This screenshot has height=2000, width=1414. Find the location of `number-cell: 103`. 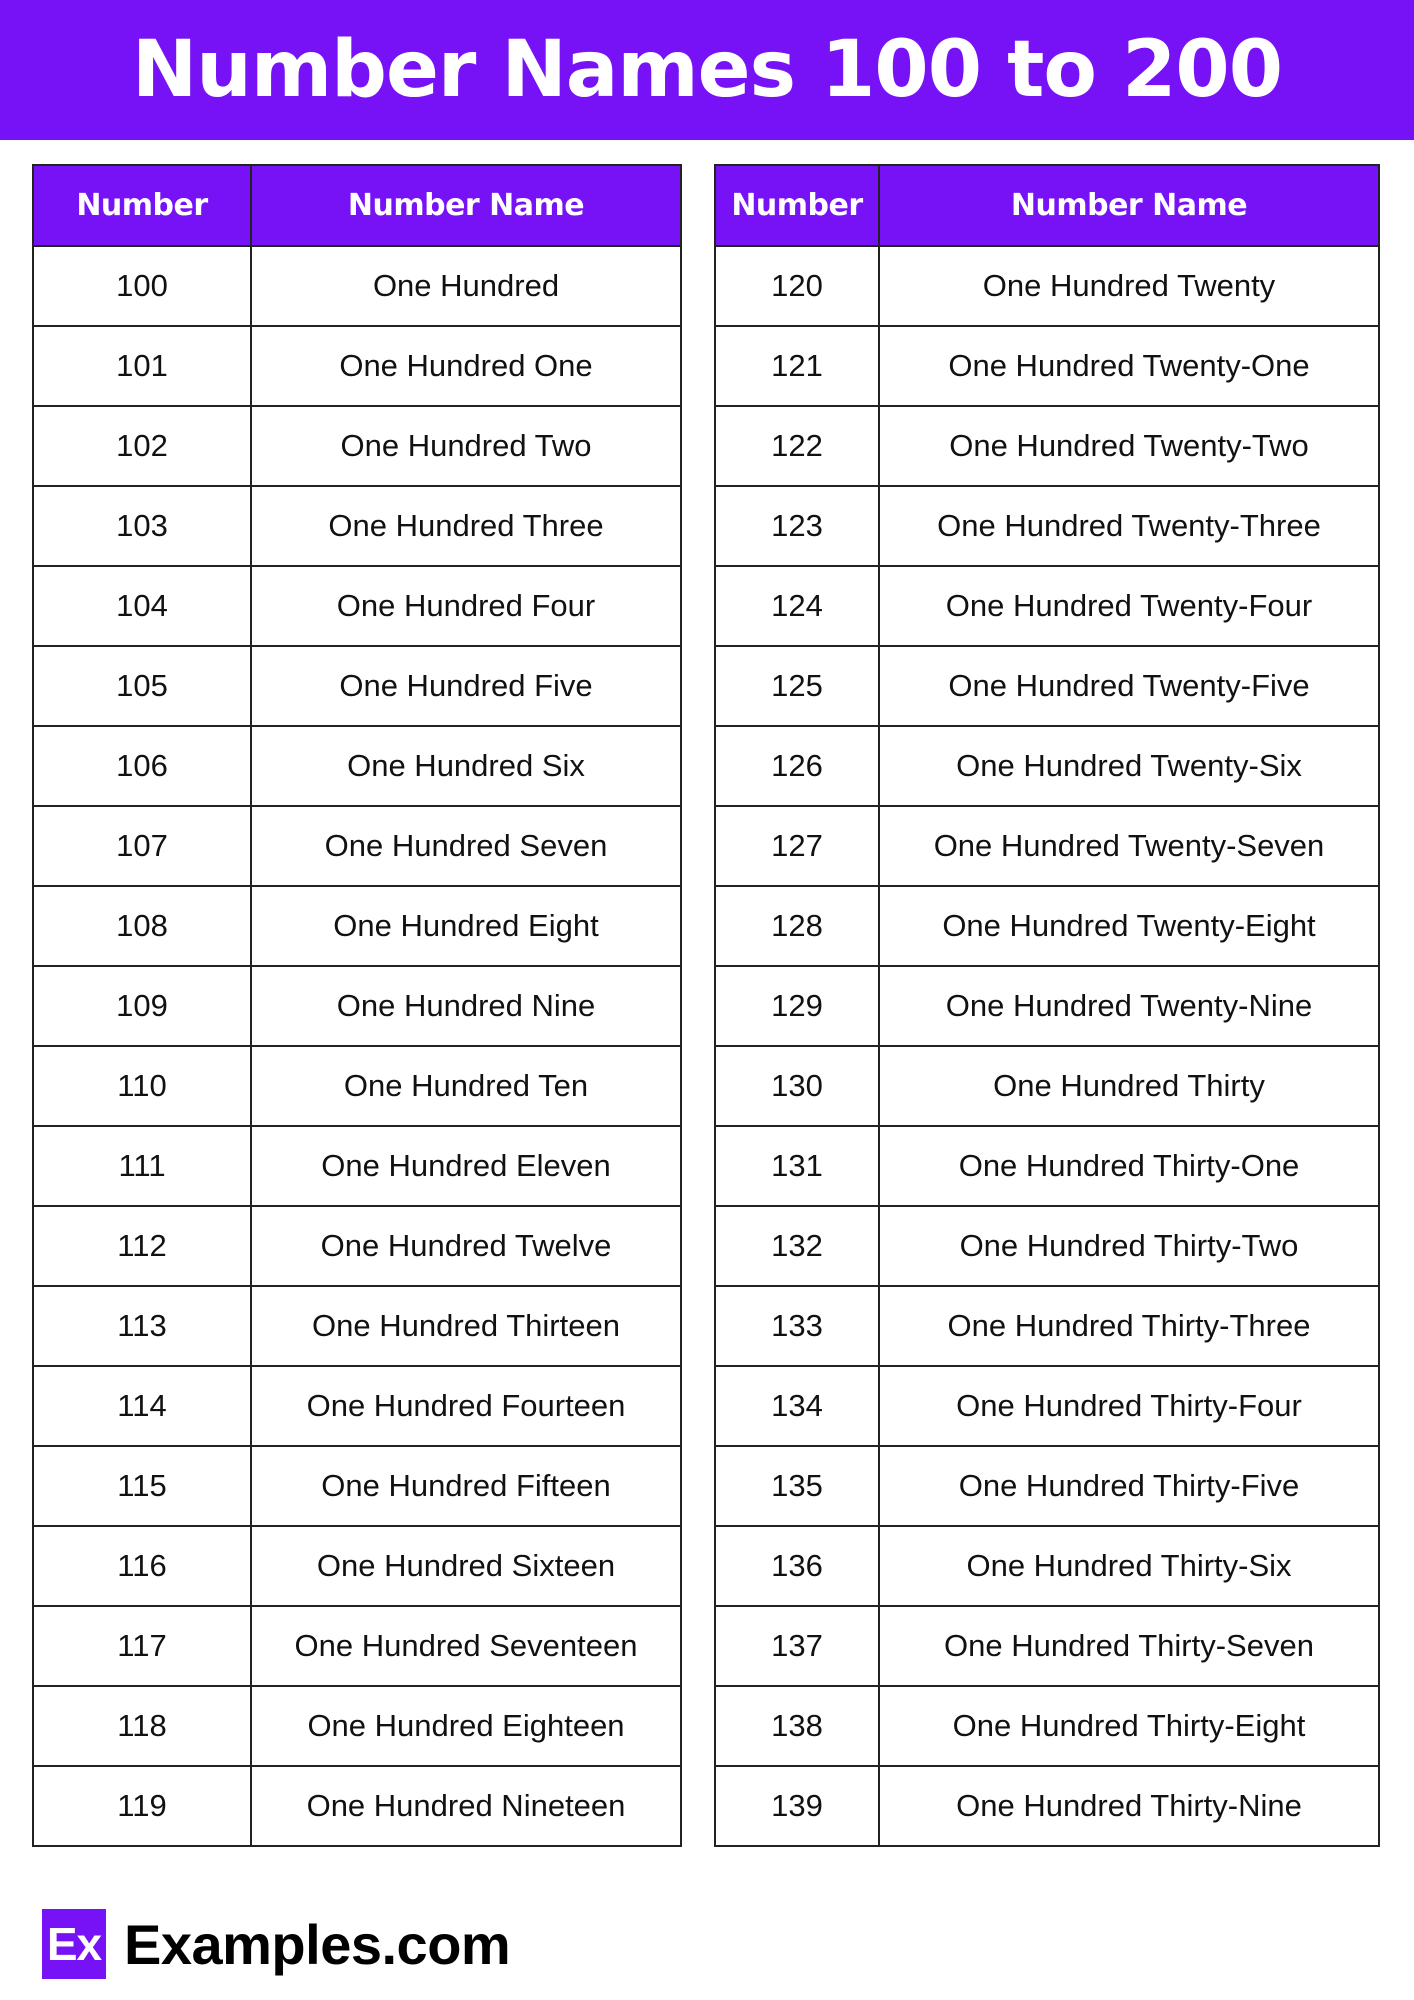

number-cell: 103 is located at coordinates (142, 526).